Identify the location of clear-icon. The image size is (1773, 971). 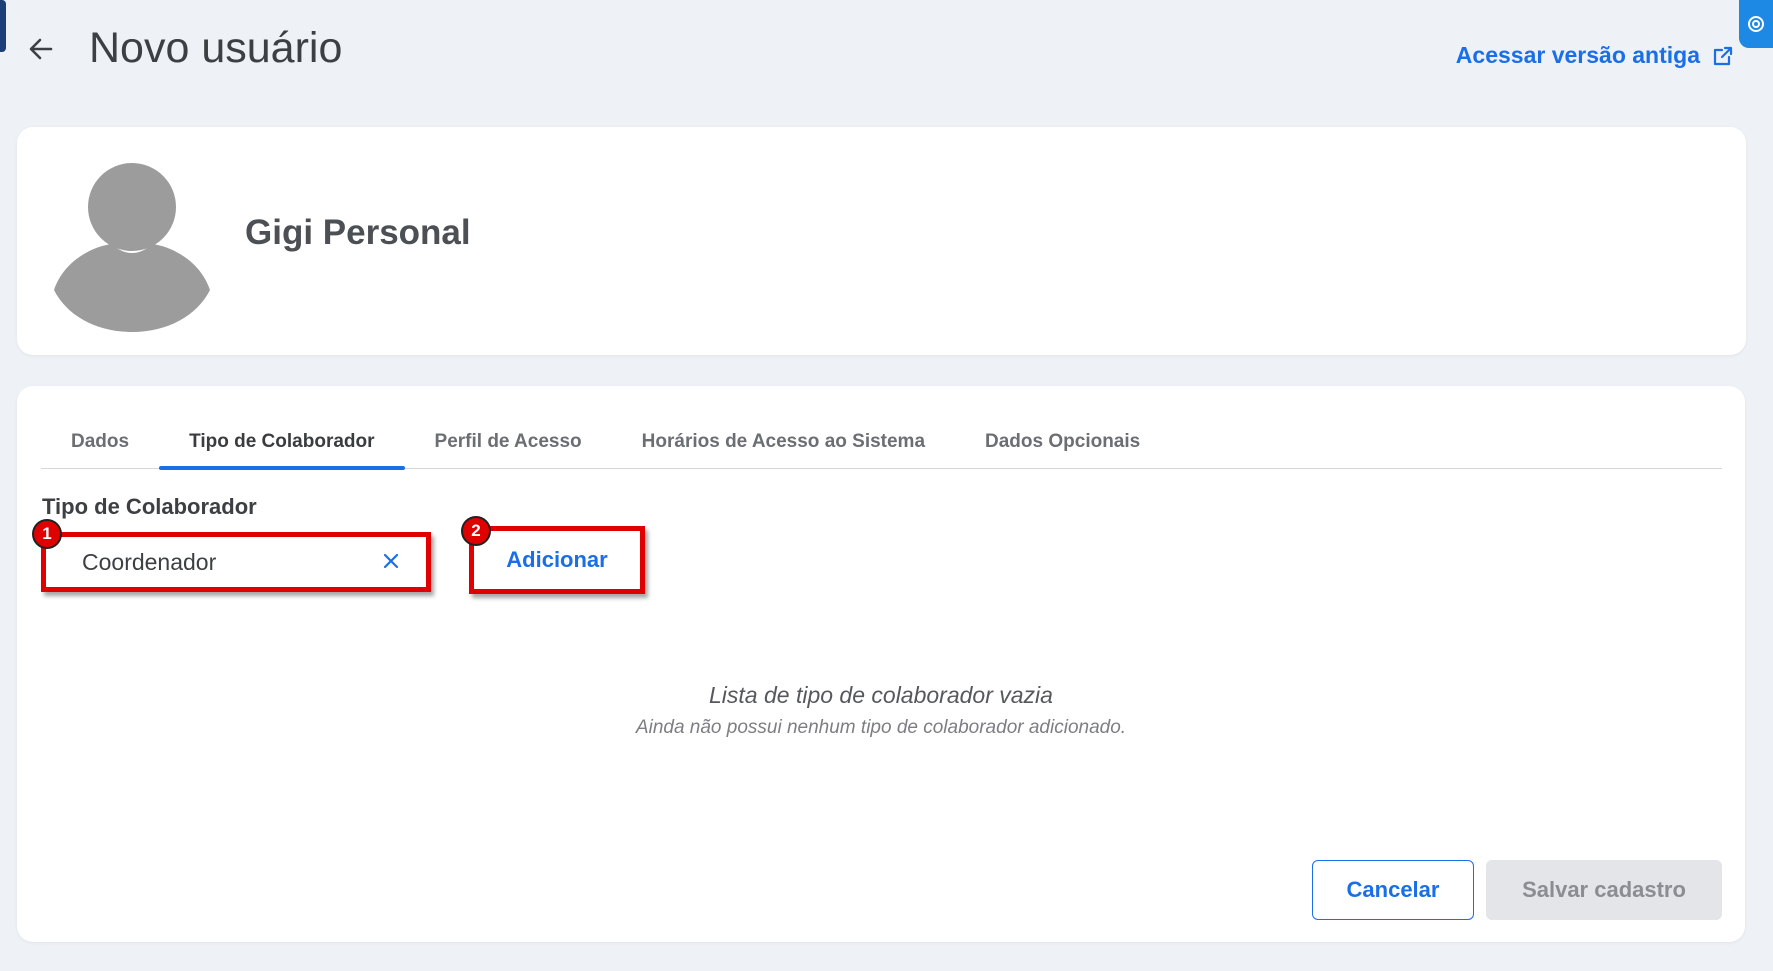
(391, 561).